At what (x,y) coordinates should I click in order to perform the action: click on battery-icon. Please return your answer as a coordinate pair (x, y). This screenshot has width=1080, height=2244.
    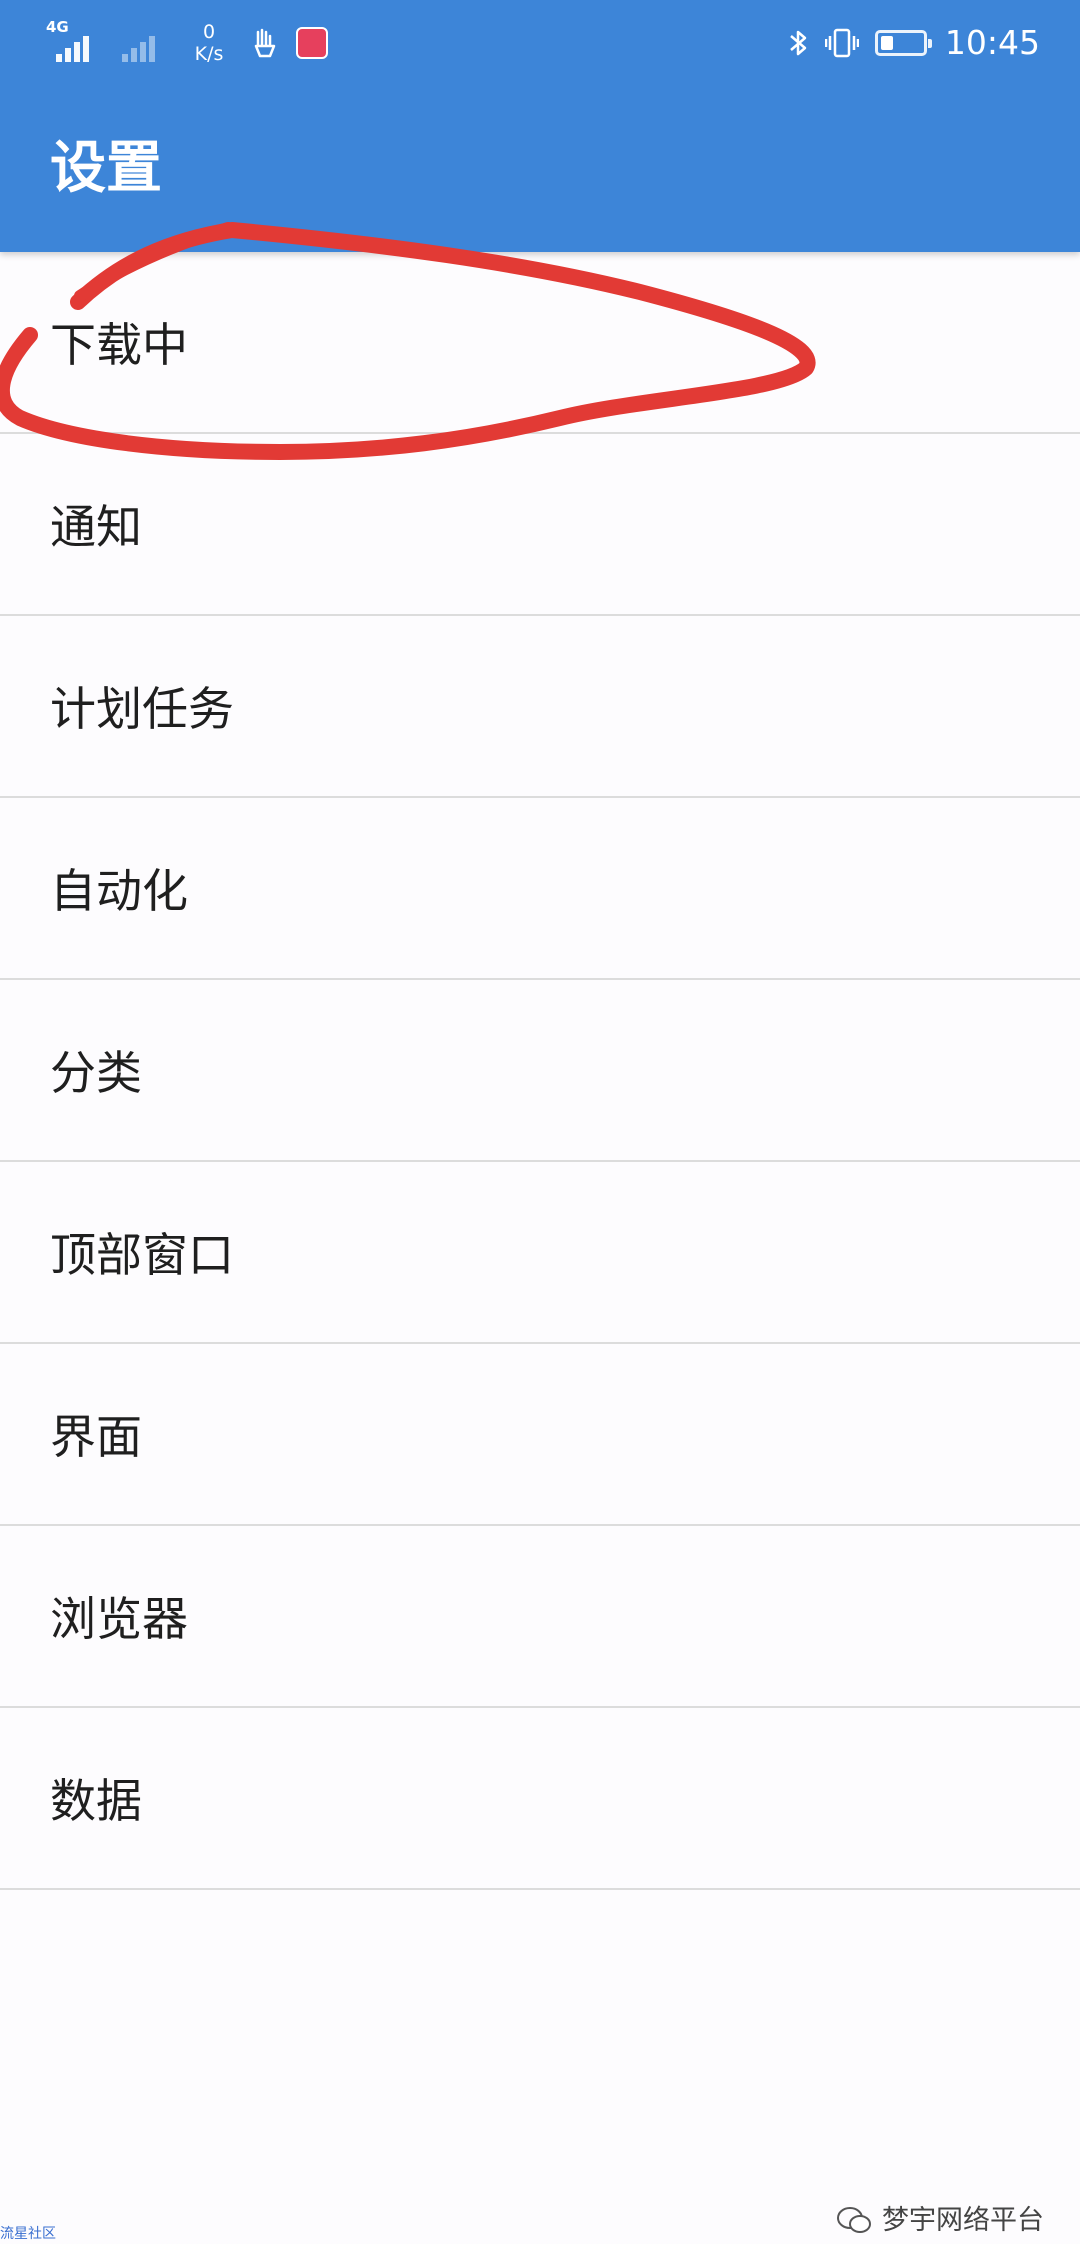
    Looking at the image, I should click on (903, 43).